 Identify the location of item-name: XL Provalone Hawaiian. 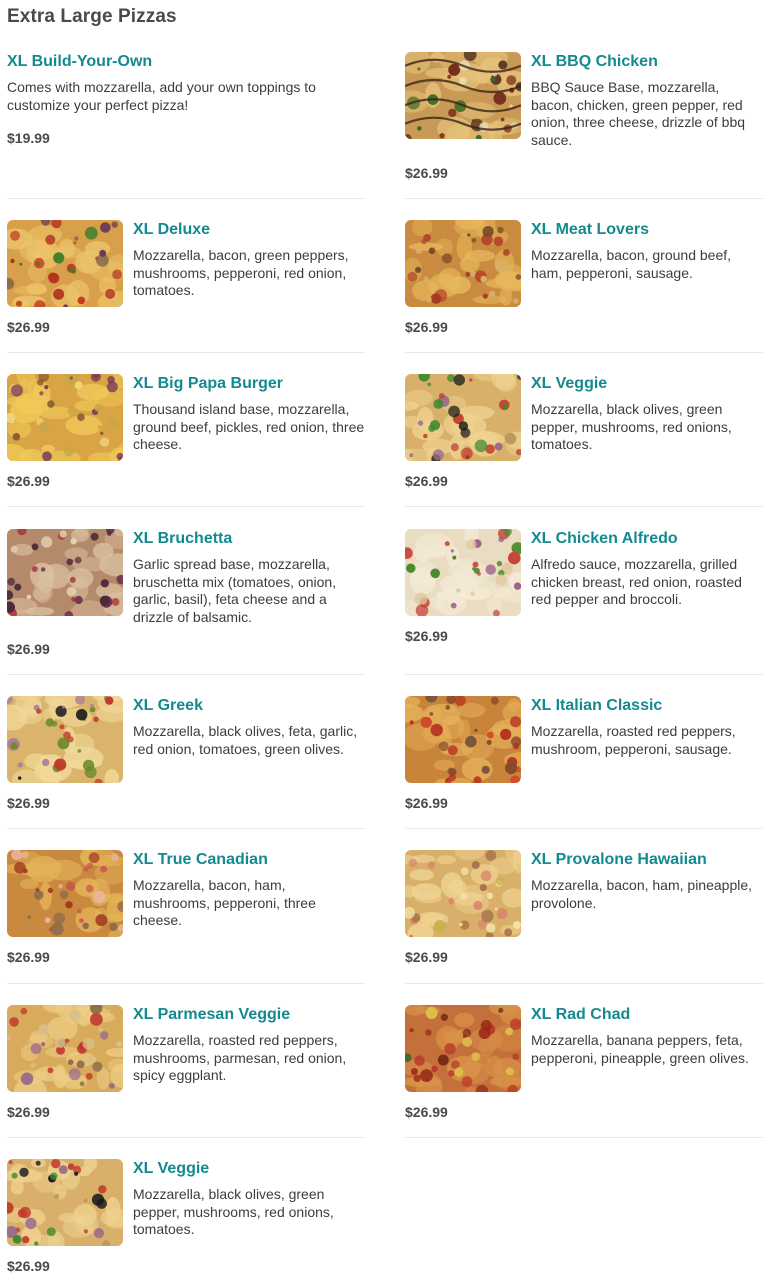
(647, 860).